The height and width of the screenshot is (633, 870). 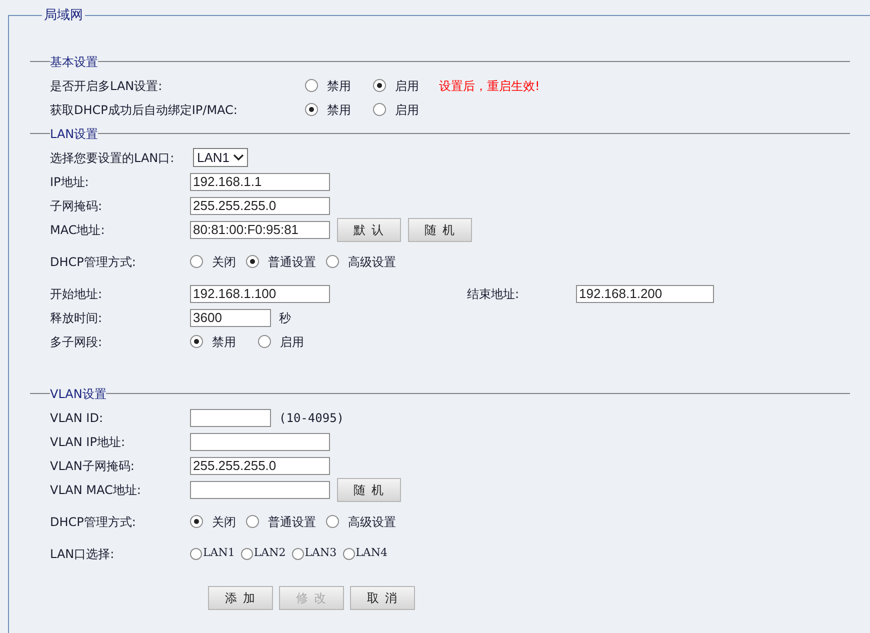 I want to click on action-button: 添 加, so click(x=240, y=598).